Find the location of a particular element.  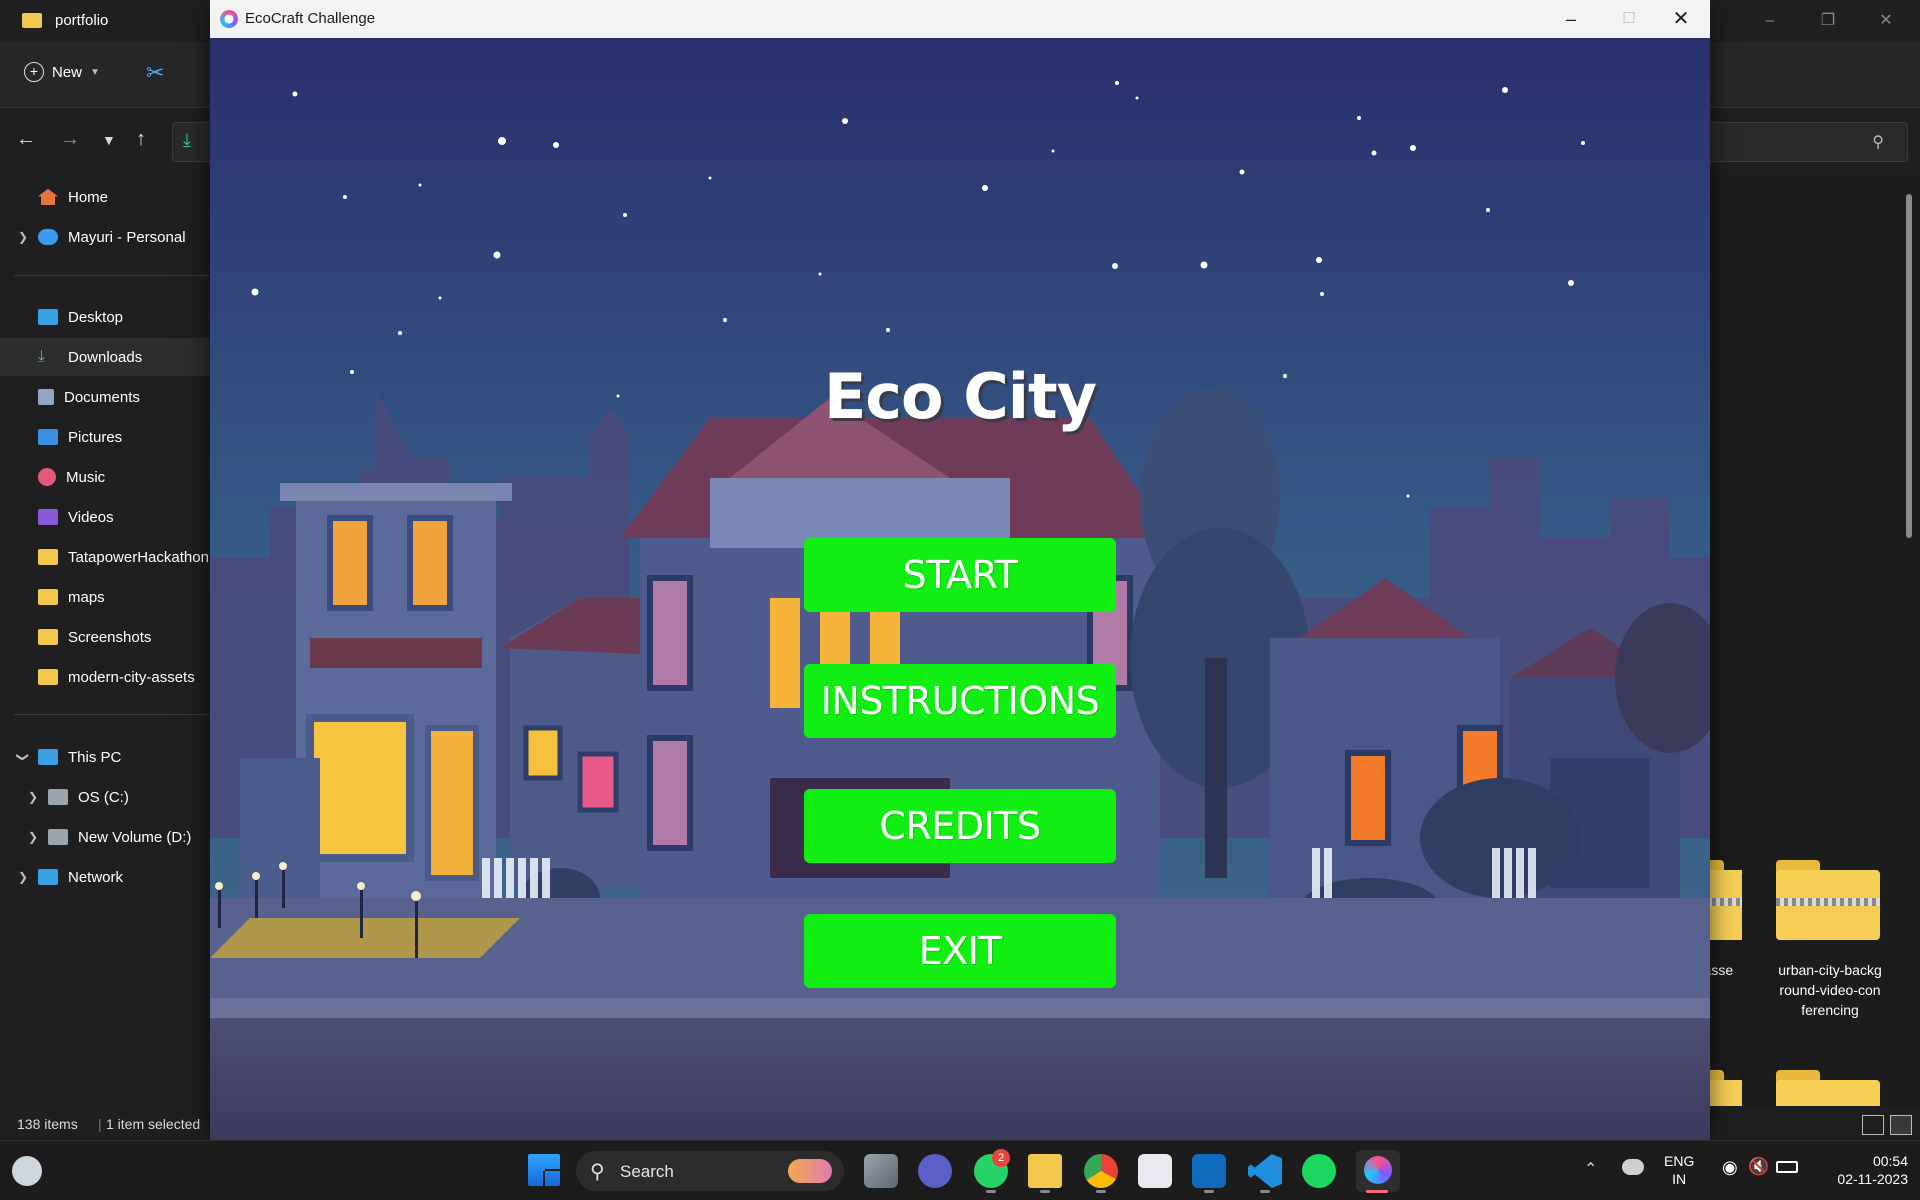

chrome-icon is located at coordinates (1101, 1171).